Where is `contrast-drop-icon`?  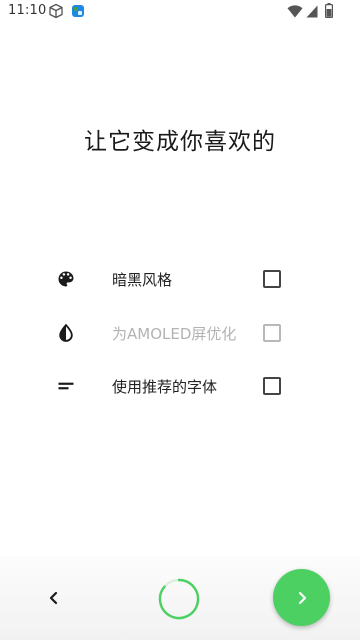 contrast-drop-icon is located at coordinates (66, 332).